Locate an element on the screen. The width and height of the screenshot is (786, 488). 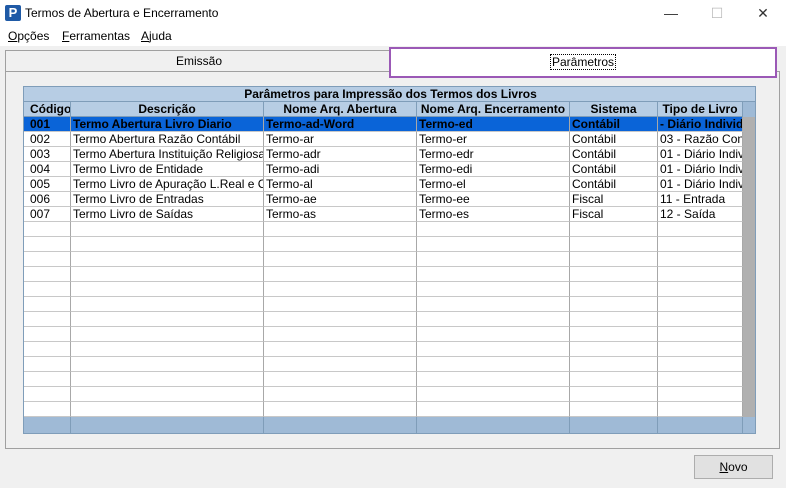
menu-opcoes: Opções is located at coordinates (28, 36).